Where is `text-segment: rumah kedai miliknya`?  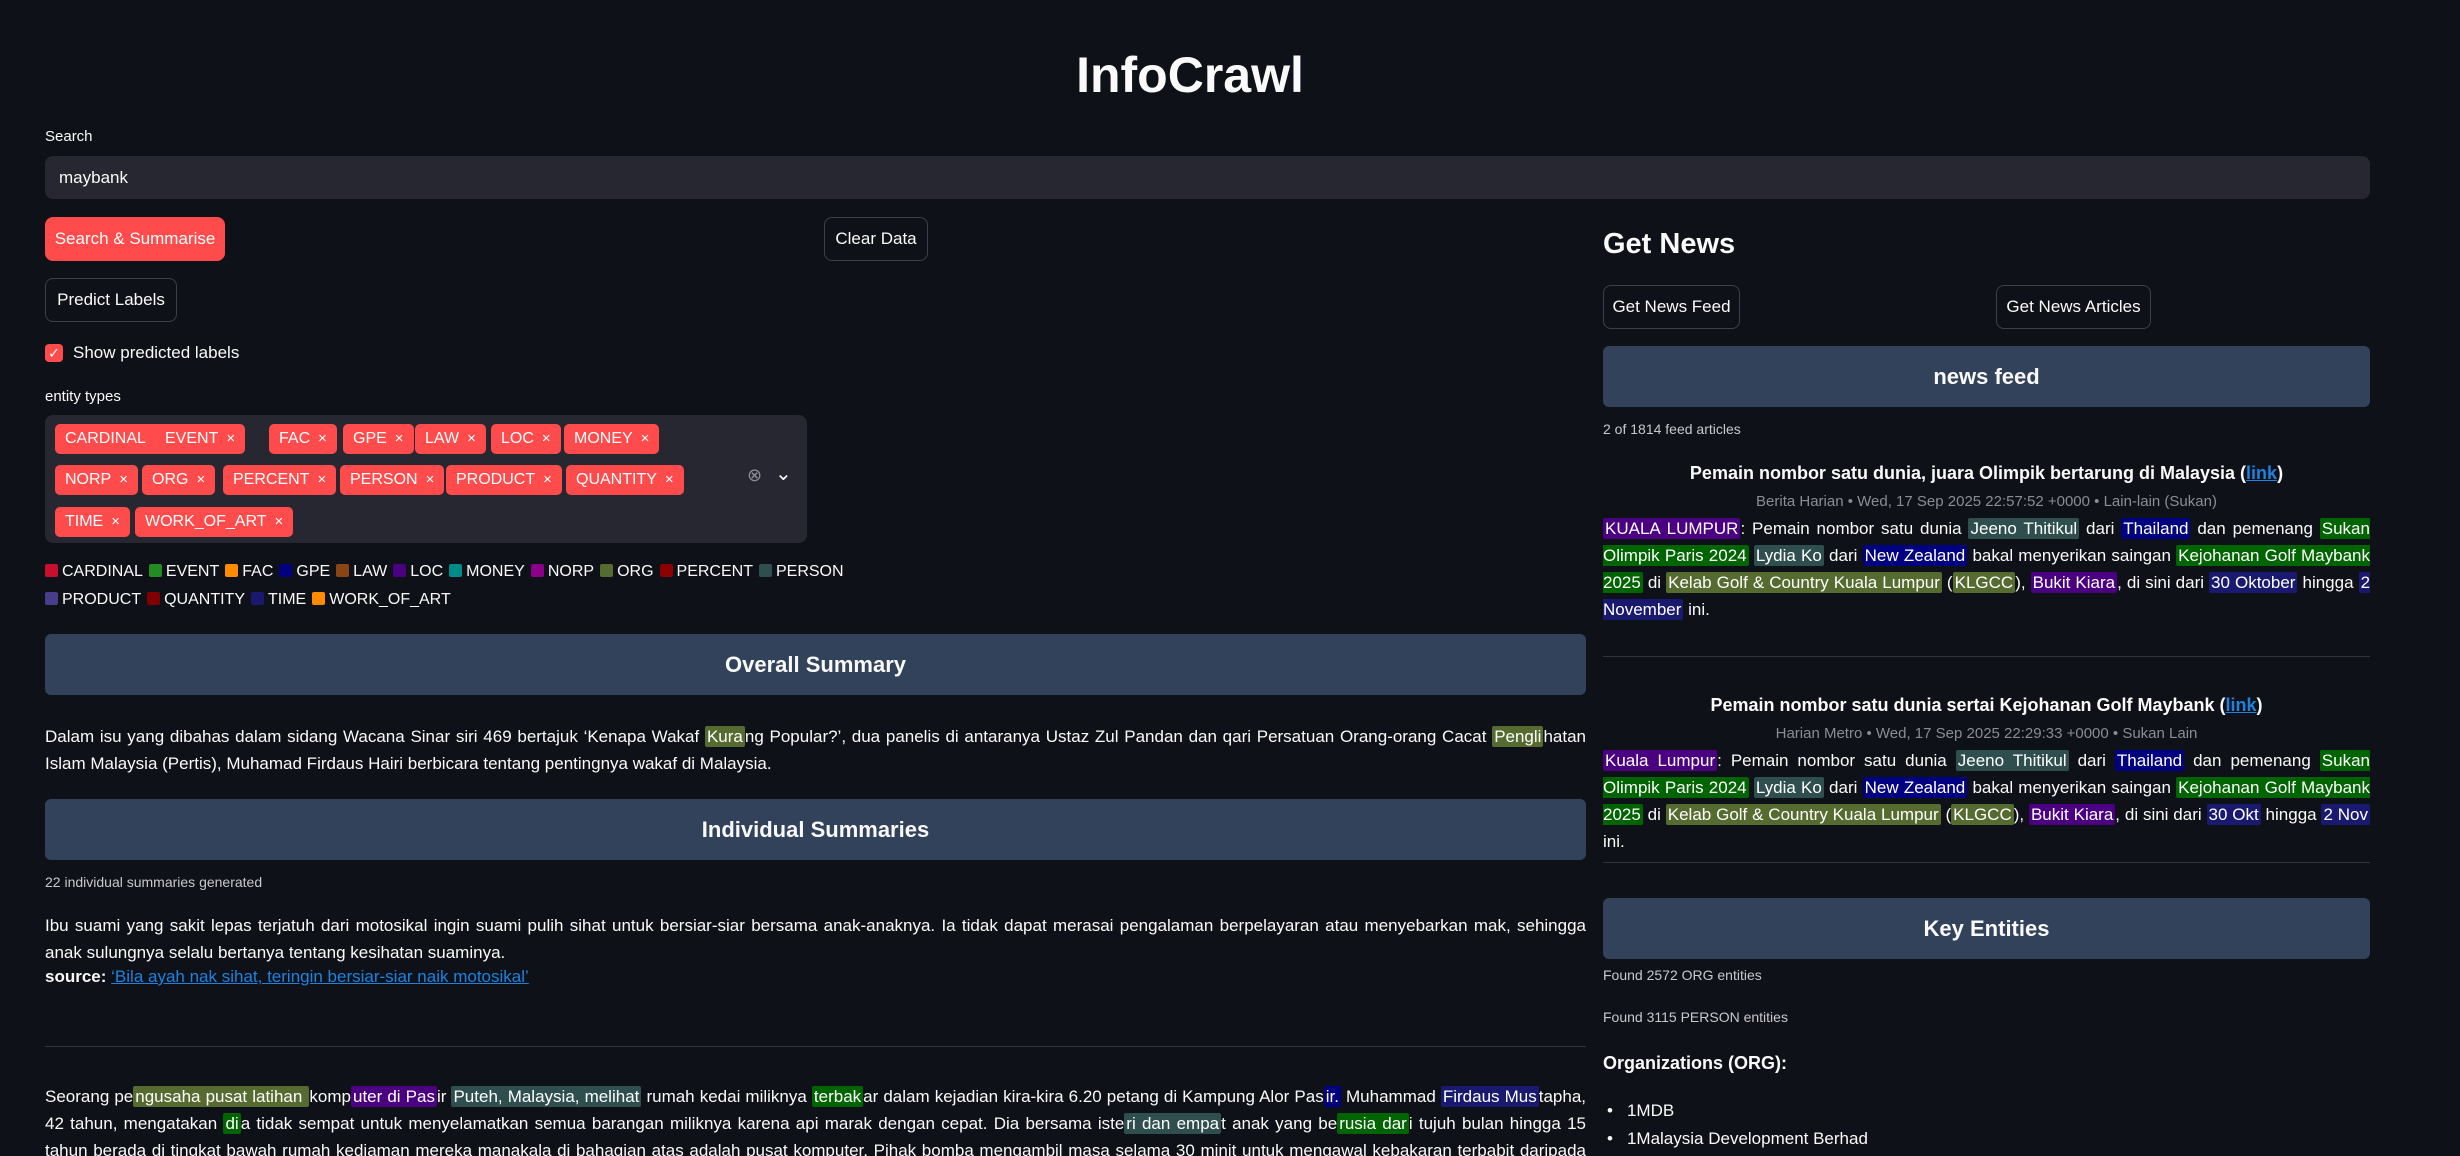
text-segment: rumah kedai miliknya is located at coordinates (726, 1096).